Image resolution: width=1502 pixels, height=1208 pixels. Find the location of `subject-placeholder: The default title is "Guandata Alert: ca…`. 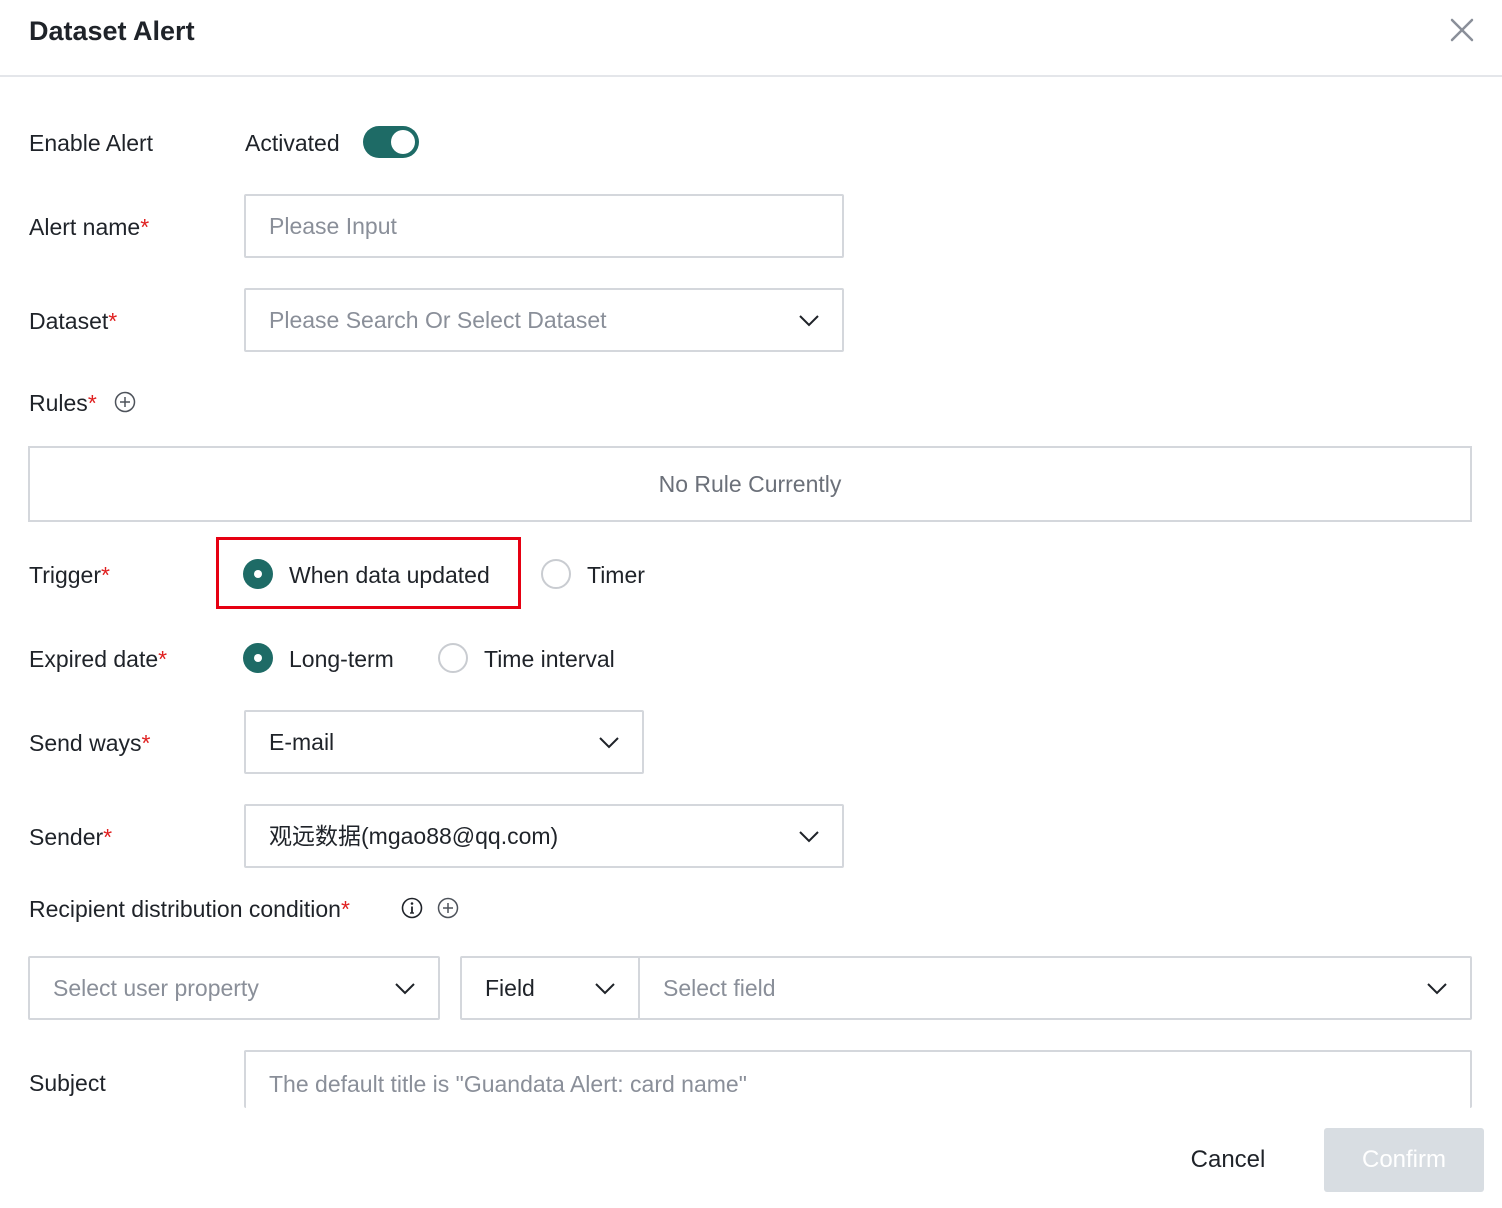

subject-placeholder: The default title is "Guandata Alert: ca… is located at coordinates (508, 1084).